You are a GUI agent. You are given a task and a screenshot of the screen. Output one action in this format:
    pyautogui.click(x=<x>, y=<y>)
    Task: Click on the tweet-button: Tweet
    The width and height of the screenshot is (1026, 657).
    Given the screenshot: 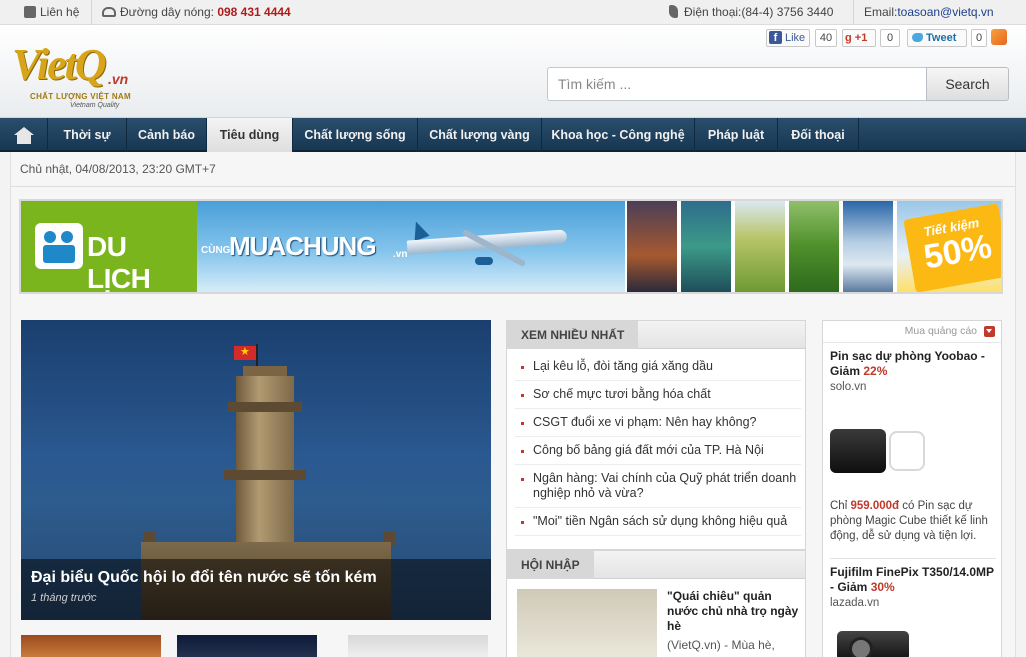 What is the action you would take?
    pyautogui.click(x=937, y=38)
    